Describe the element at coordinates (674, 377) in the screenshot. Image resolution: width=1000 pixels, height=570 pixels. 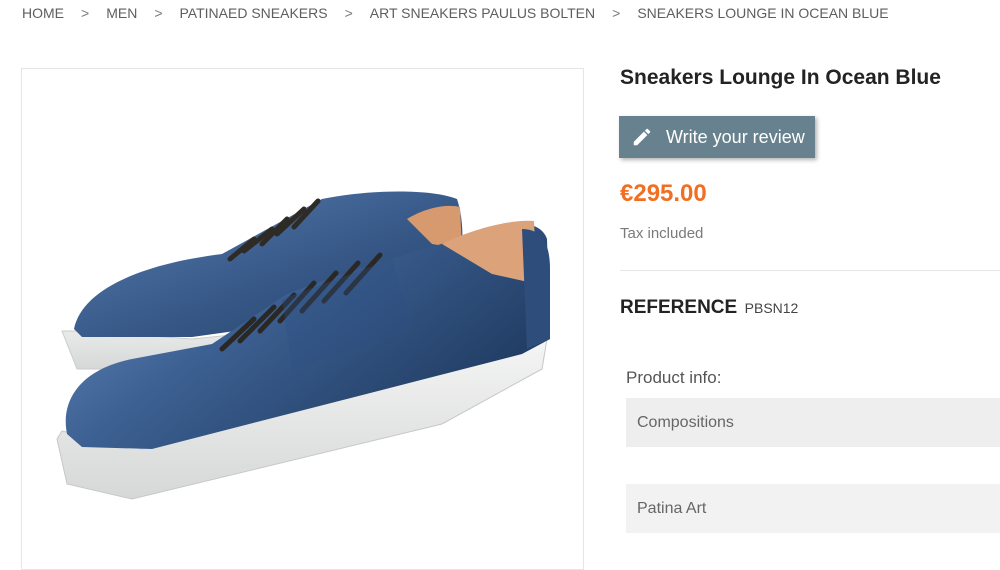
I see `product-info-title: Product info:` at that location.